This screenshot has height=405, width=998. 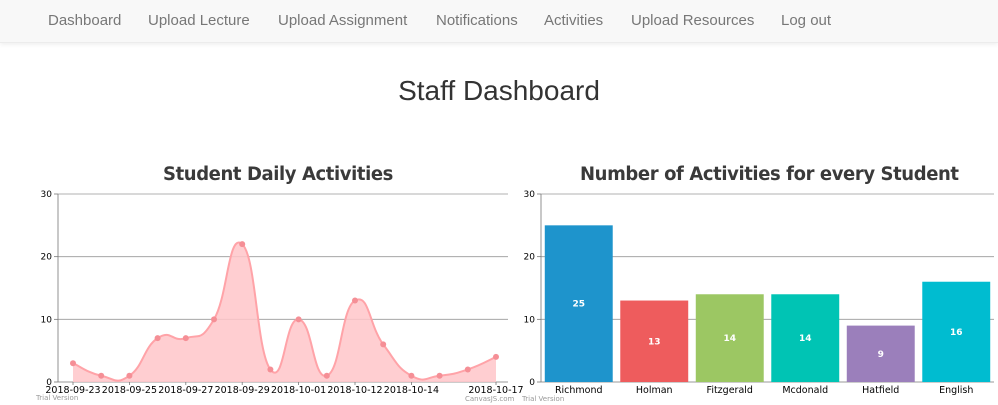 I want to click on bar-value-label-hatfield: 9, so click(x=881, y=355).